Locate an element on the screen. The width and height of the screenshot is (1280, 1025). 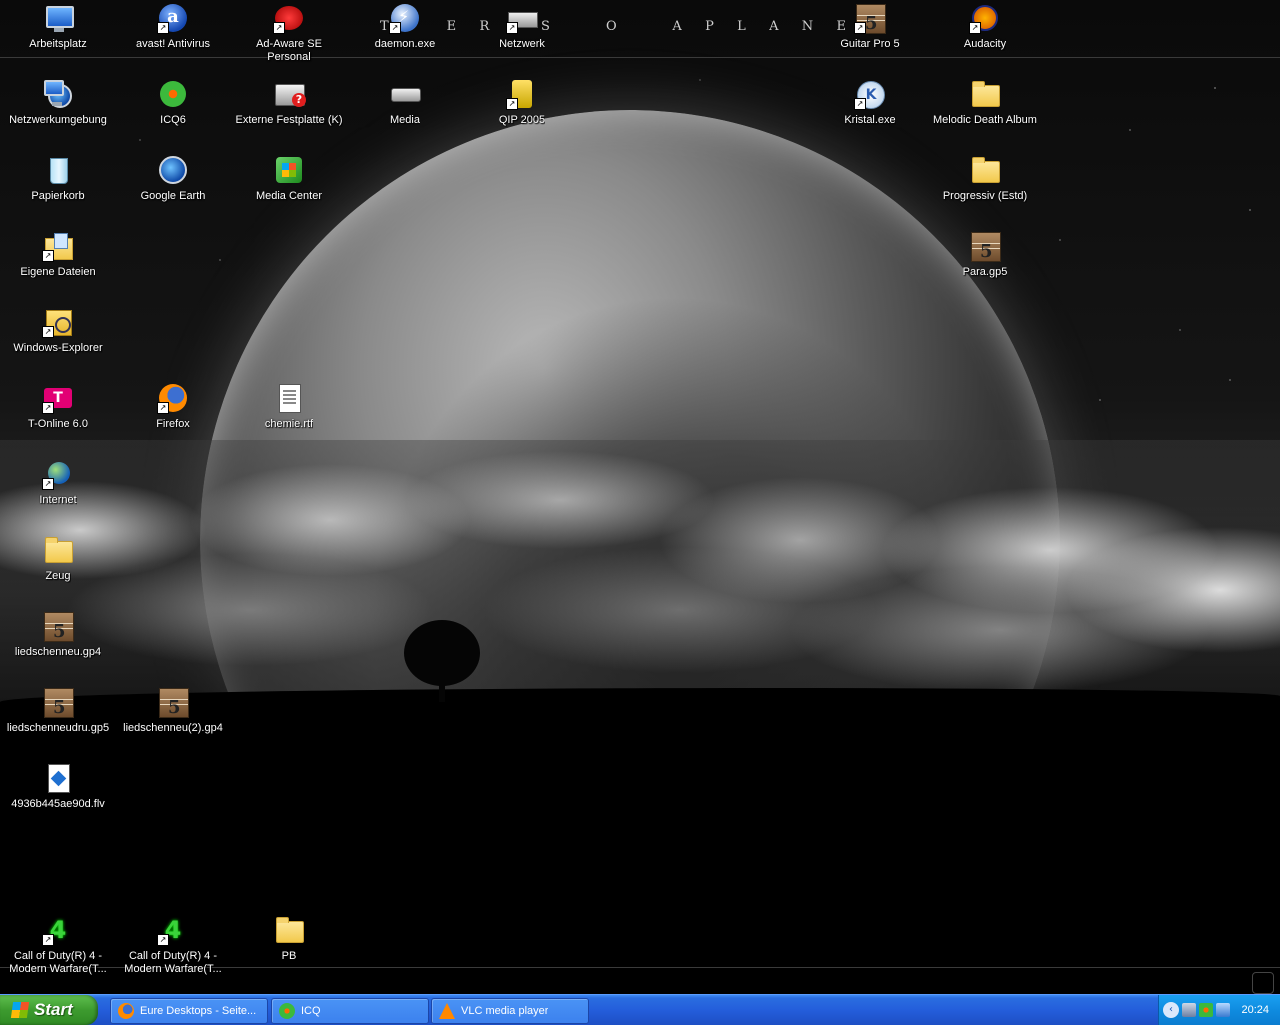
show-hidden-icon: ‹ is located at coordinates (1171, 1010).